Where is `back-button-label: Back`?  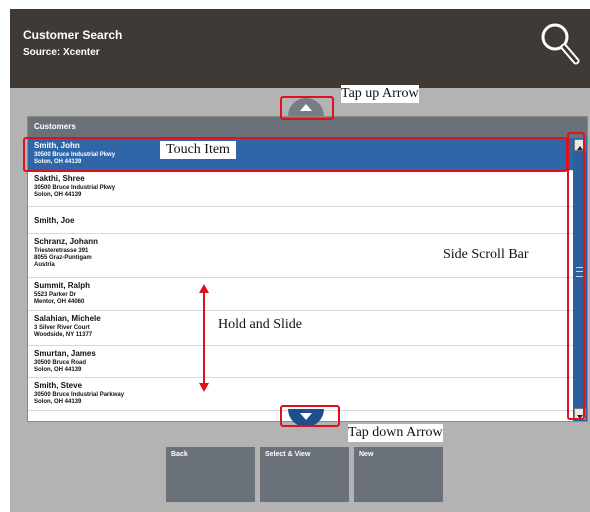
back-button-label: Back is located at coordinates (179, 454).